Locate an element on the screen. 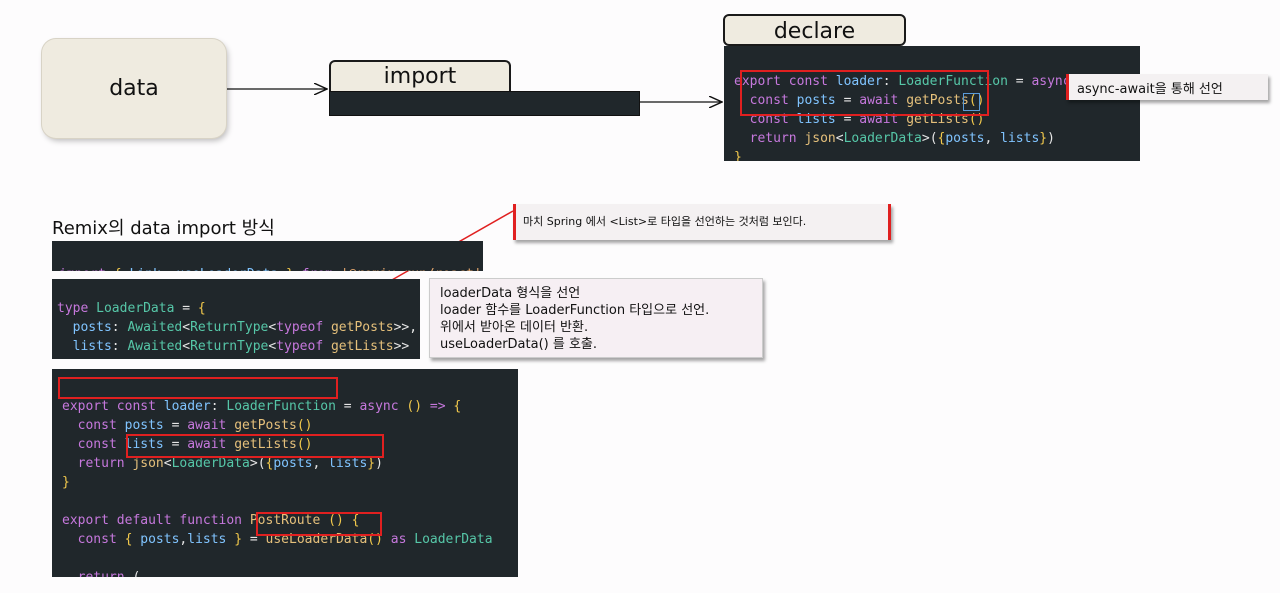 The height and width of the screenshot is (593, 1280). data-node-label: data is located at coordinates (134, 88).